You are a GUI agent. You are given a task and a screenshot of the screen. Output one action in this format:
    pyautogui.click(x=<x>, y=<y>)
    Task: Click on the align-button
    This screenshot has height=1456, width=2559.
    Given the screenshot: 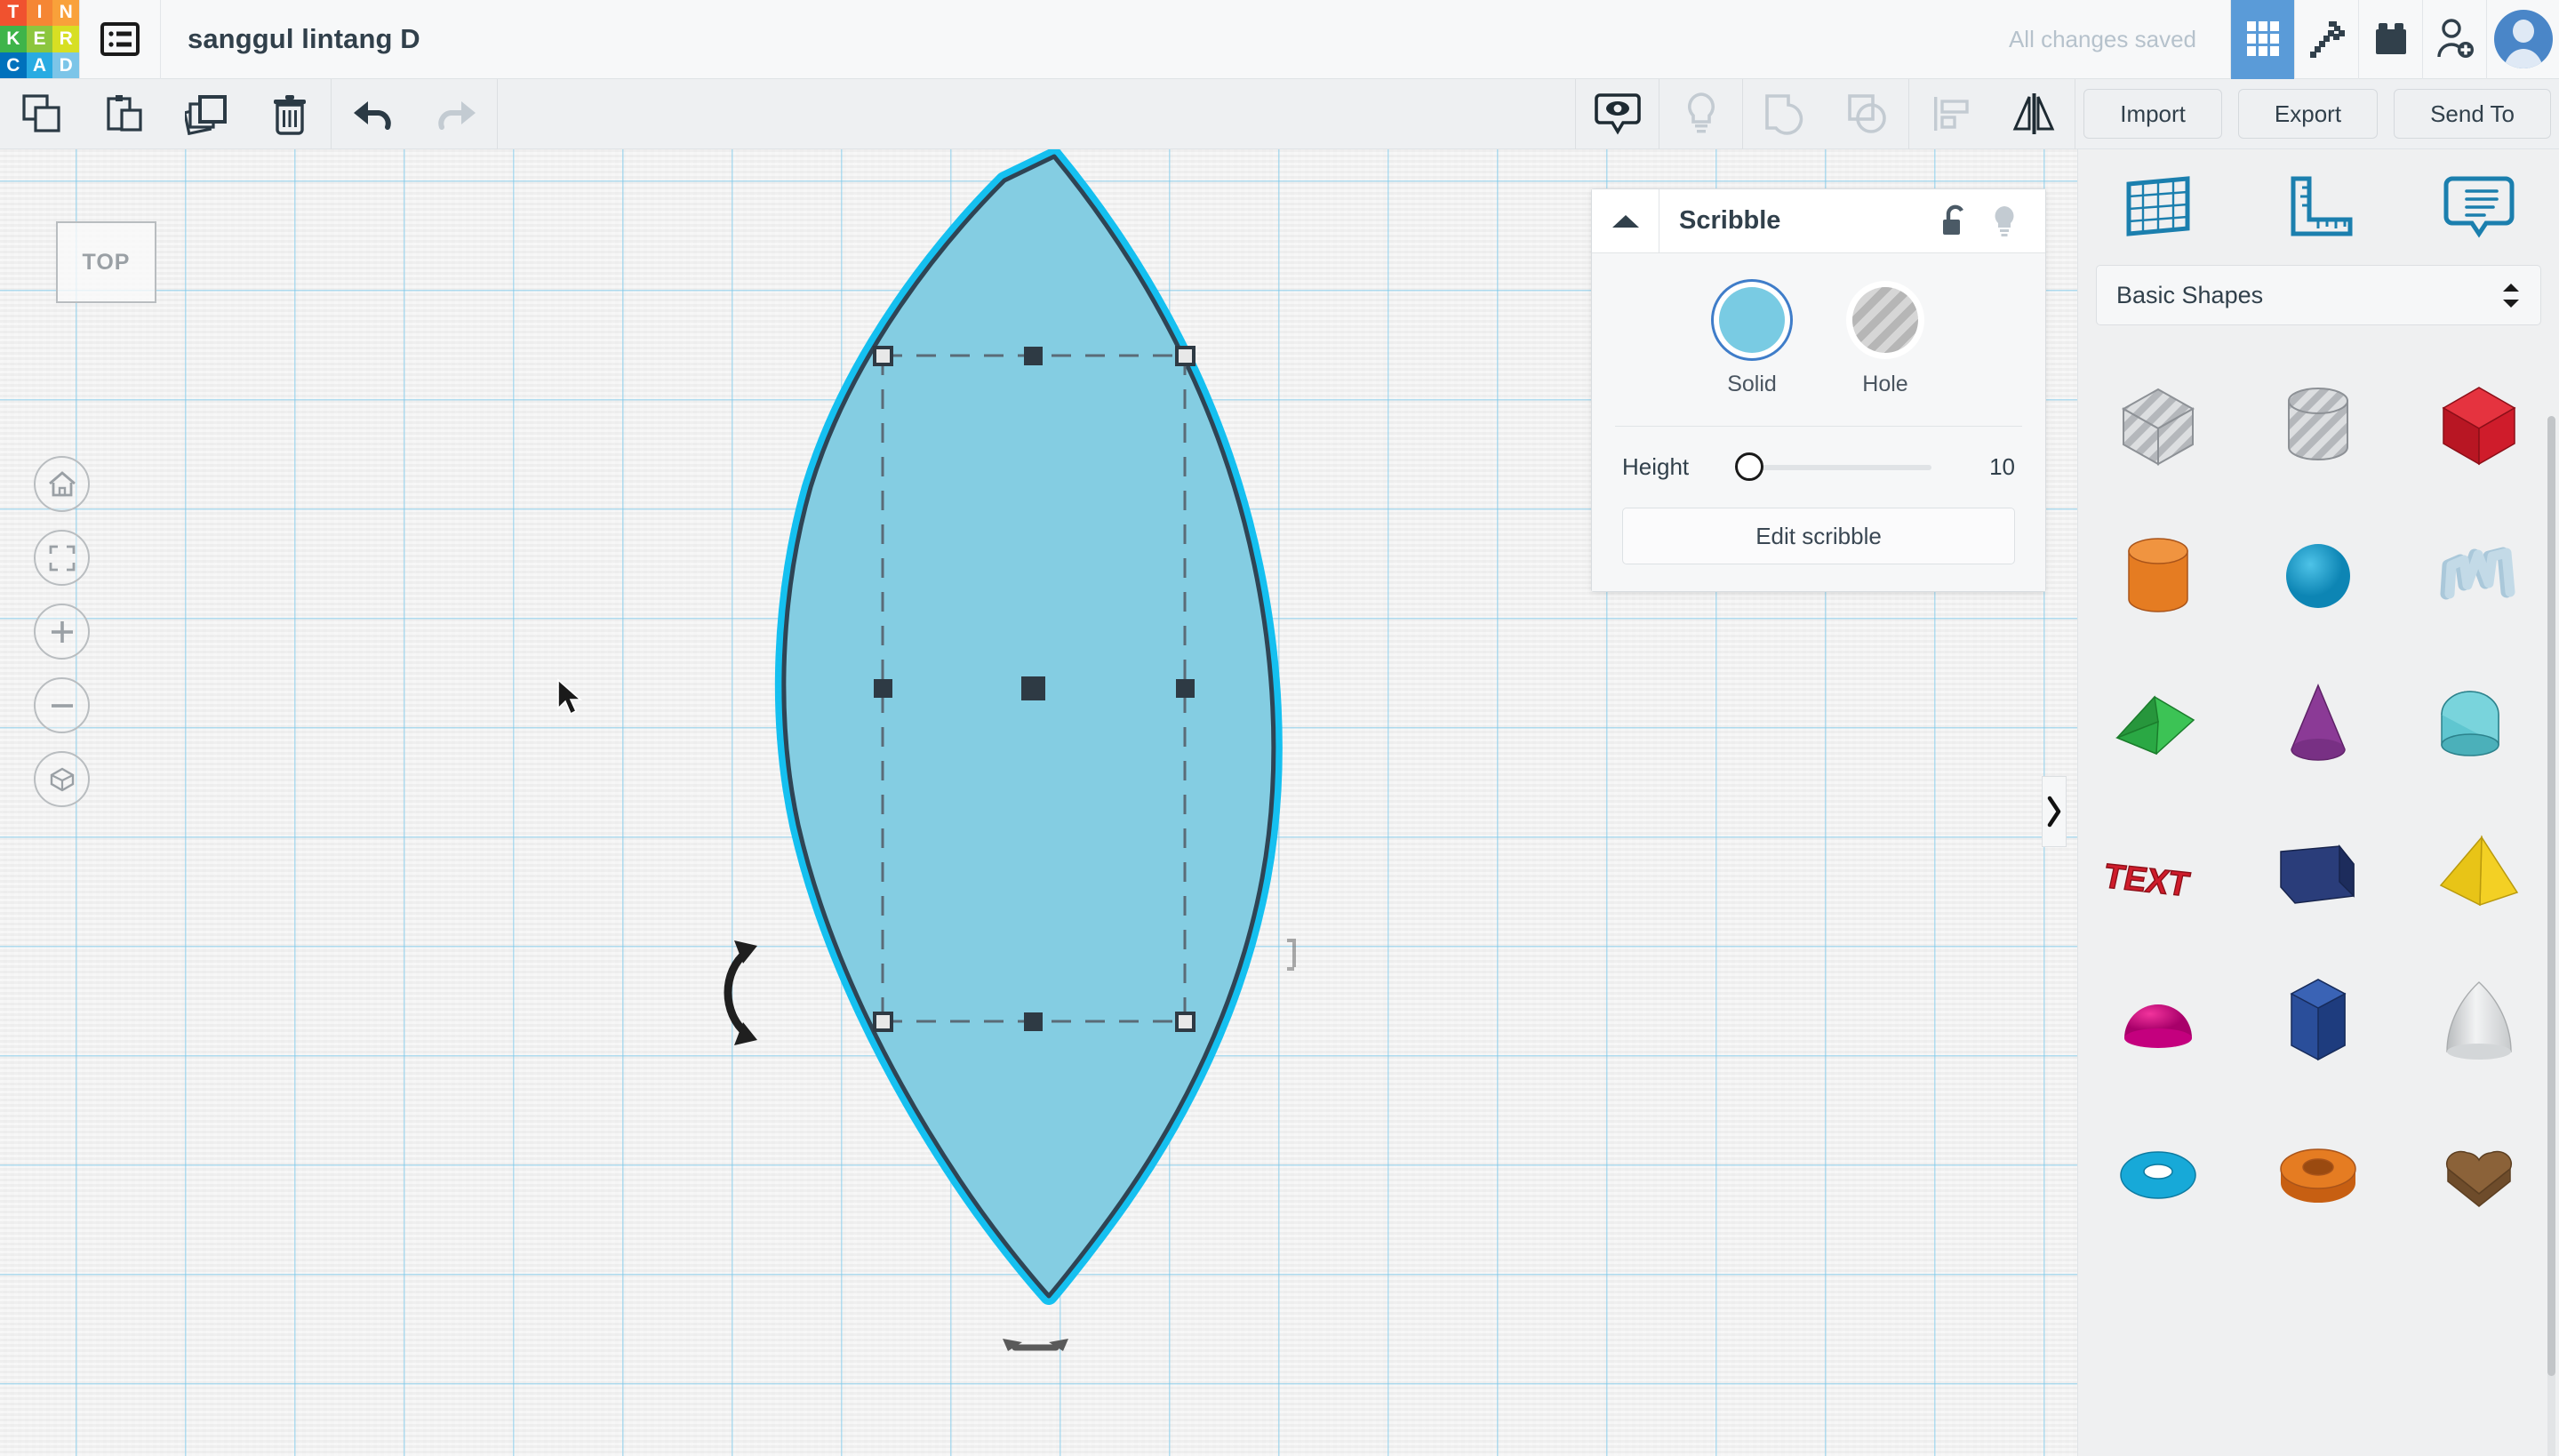 What is the action you would take?
    pyautogui.click(x=1951, y=114)
    